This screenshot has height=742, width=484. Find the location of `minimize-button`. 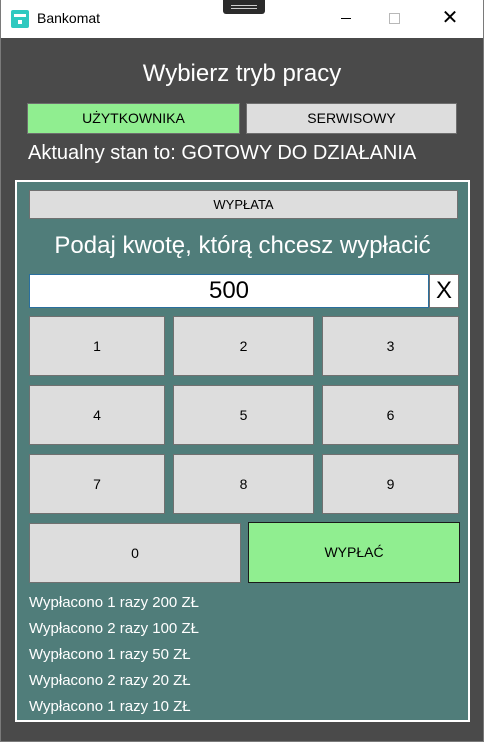

minimize-button is located at coordinates (346, 19).